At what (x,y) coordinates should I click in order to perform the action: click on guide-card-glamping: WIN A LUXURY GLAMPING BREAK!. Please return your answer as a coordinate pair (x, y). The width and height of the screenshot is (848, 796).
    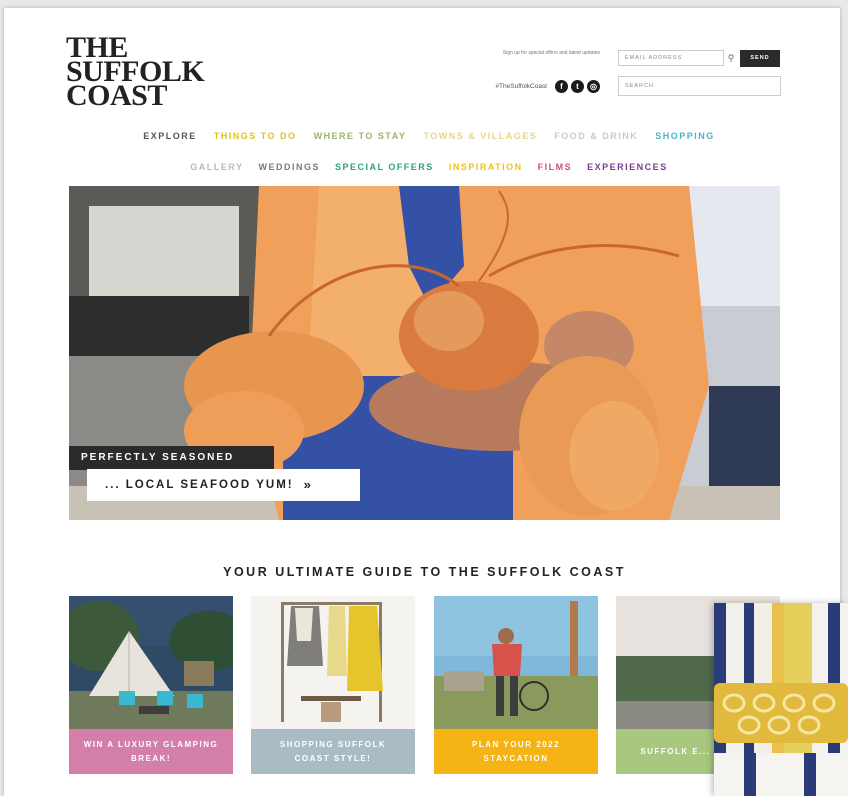
    Looking at the image, I should click on (151, 685).